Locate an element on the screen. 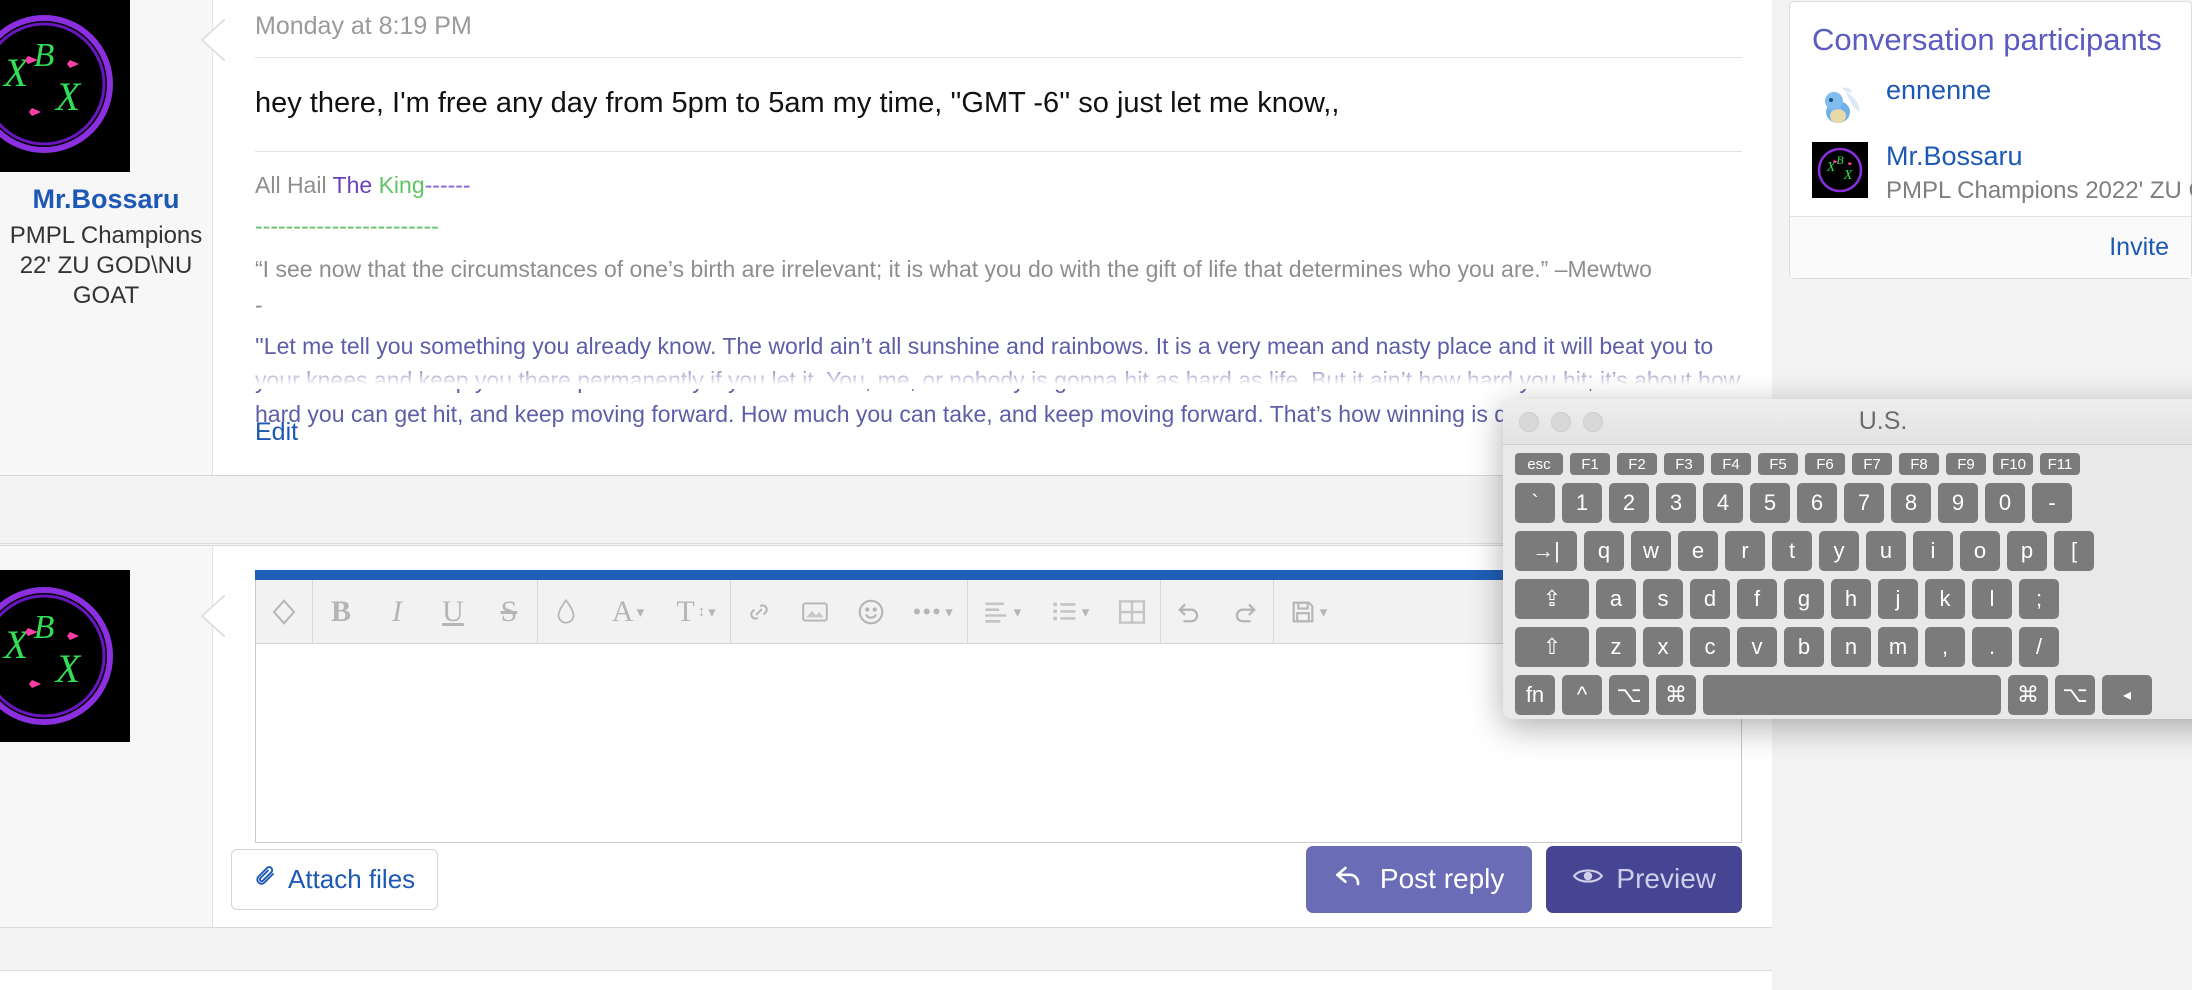  underline-icon: U is located at coordinates (453, 611).